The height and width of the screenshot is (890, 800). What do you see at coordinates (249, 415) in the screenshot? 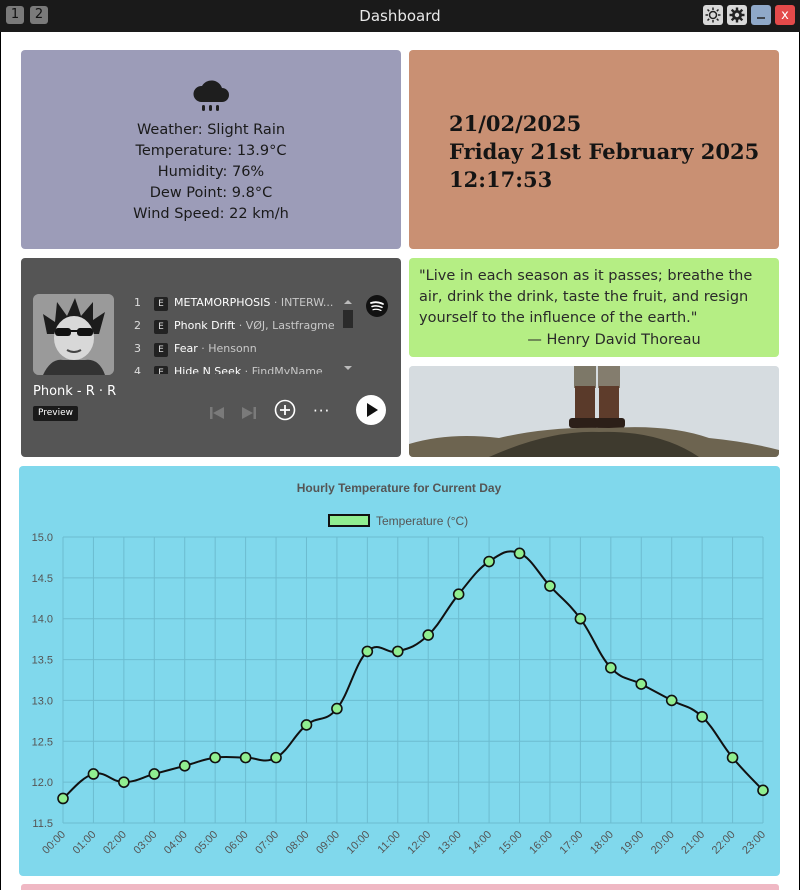
I see `skip-forward-icon` at bounding box center [249, 415].